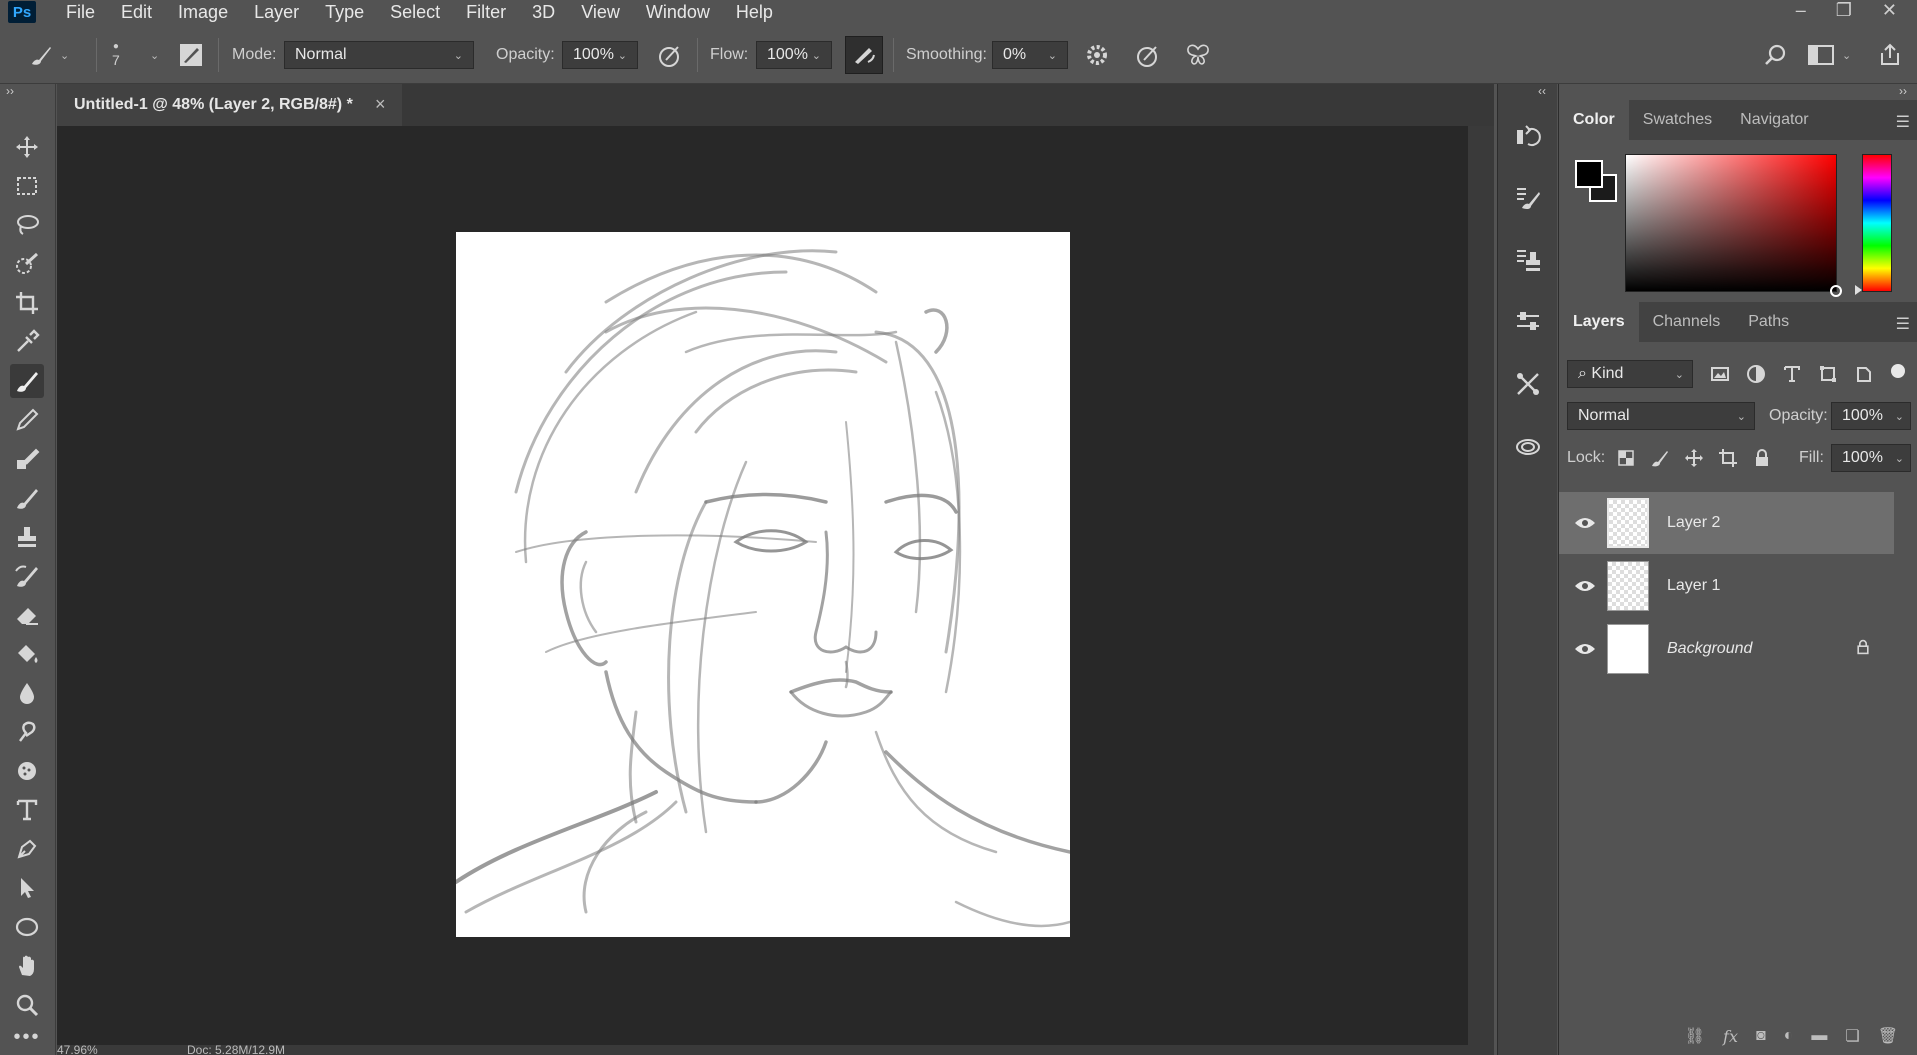 The width and height of the screenshot is (1917, 1055). I want to click on close-document-button: ×, so click(380, 104).